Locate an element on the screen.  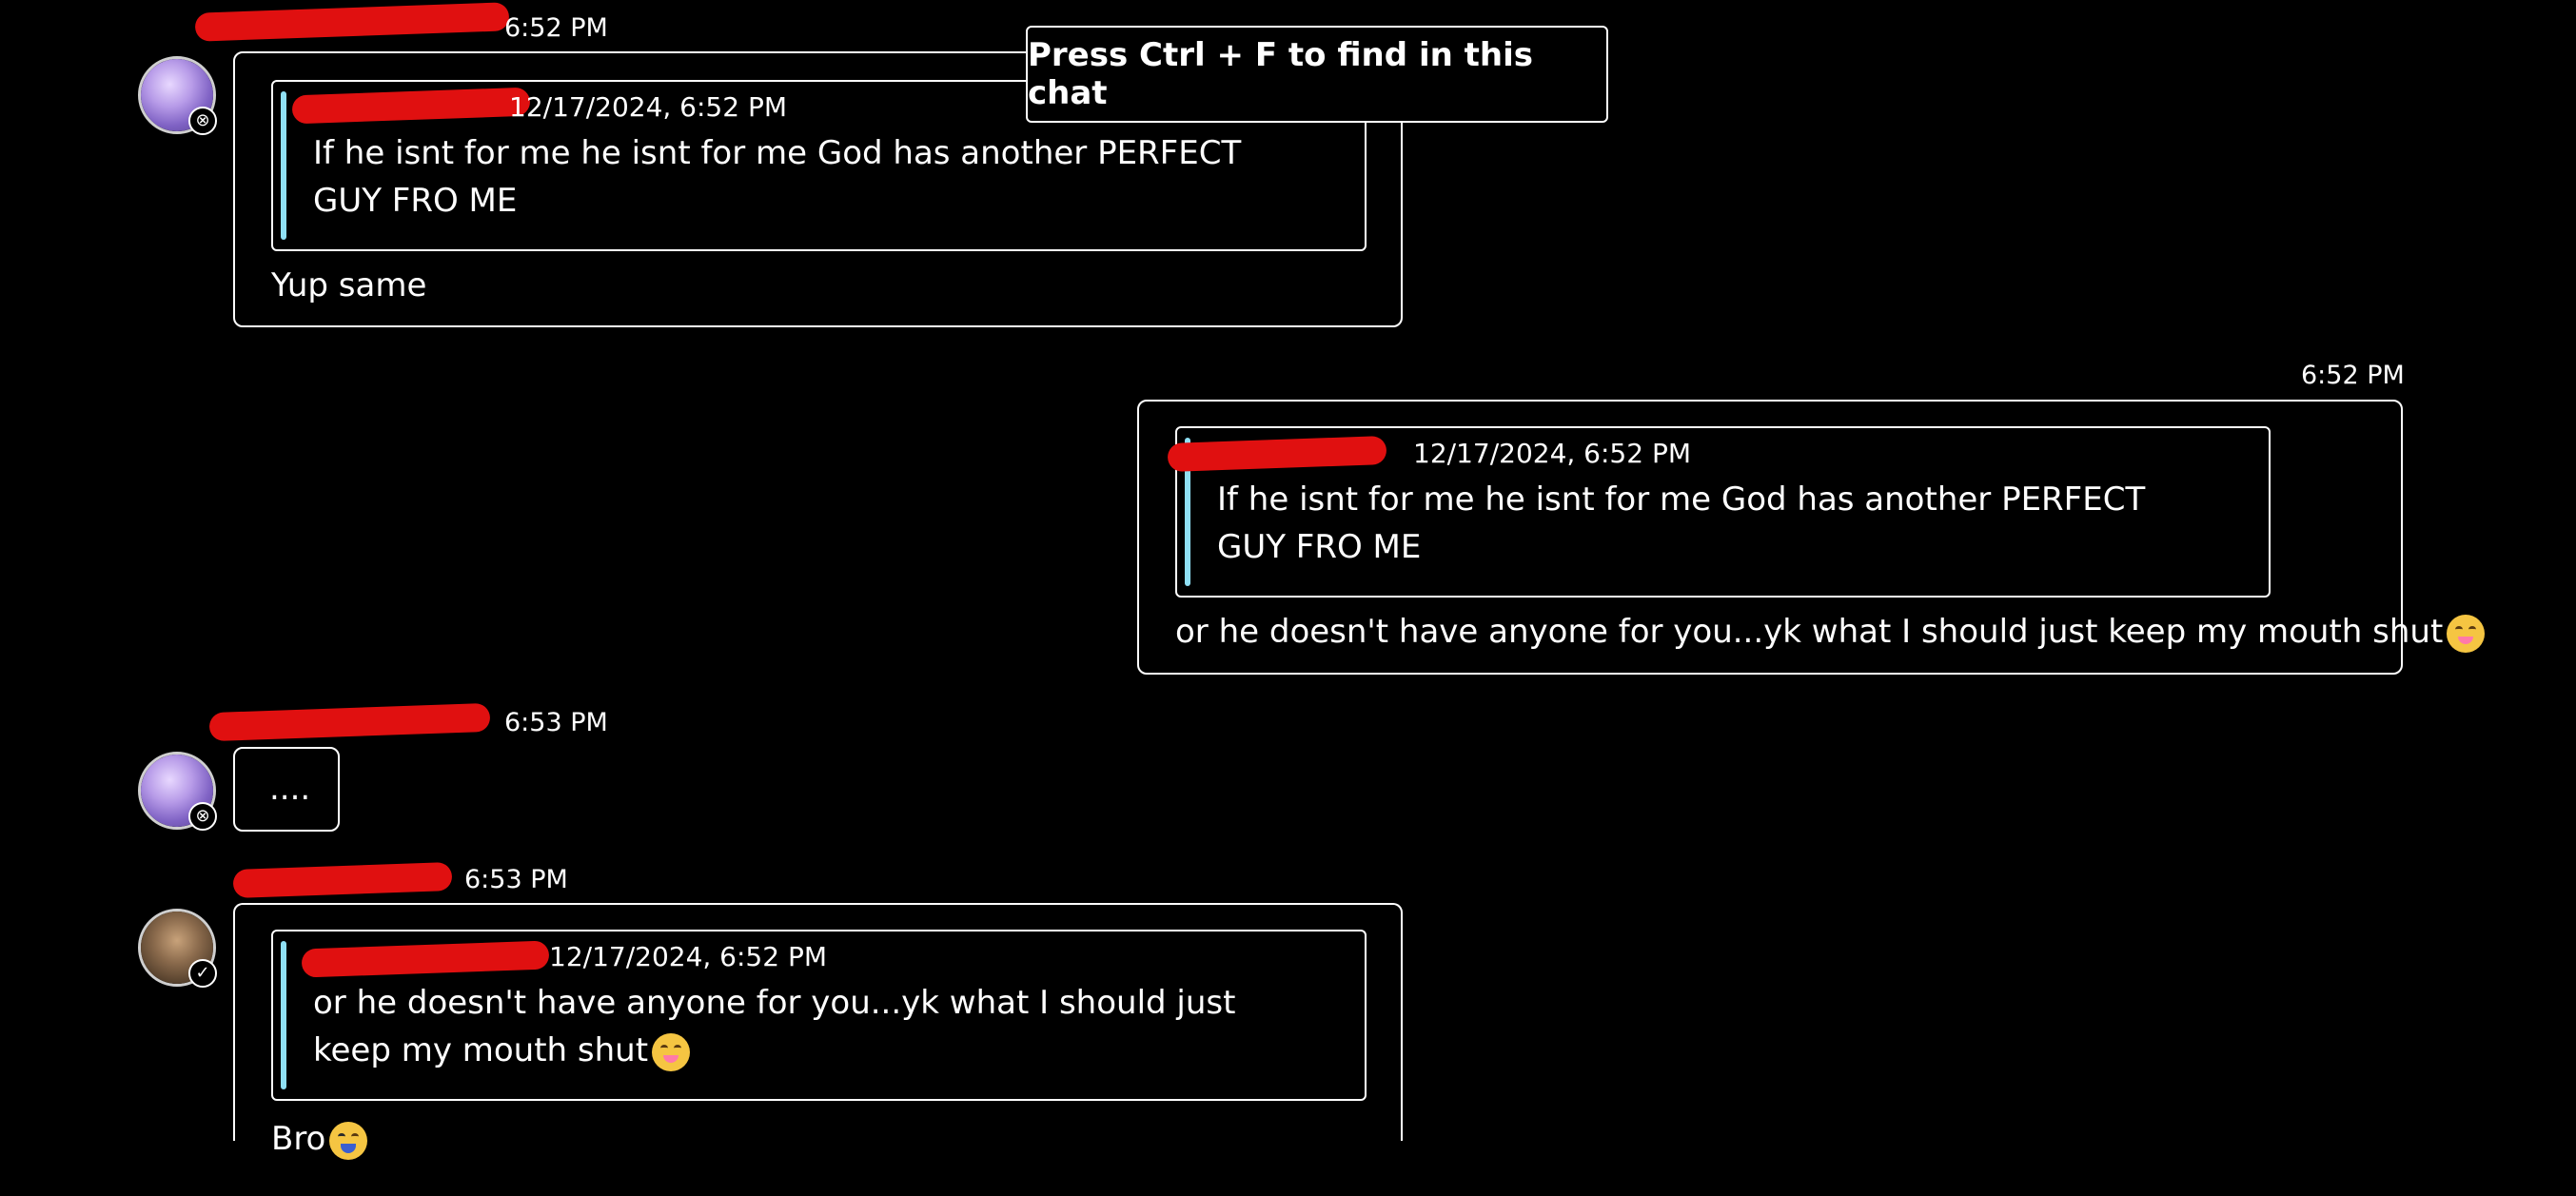
loudly-crying-face-emoji is located at coordinates (348, 1140).